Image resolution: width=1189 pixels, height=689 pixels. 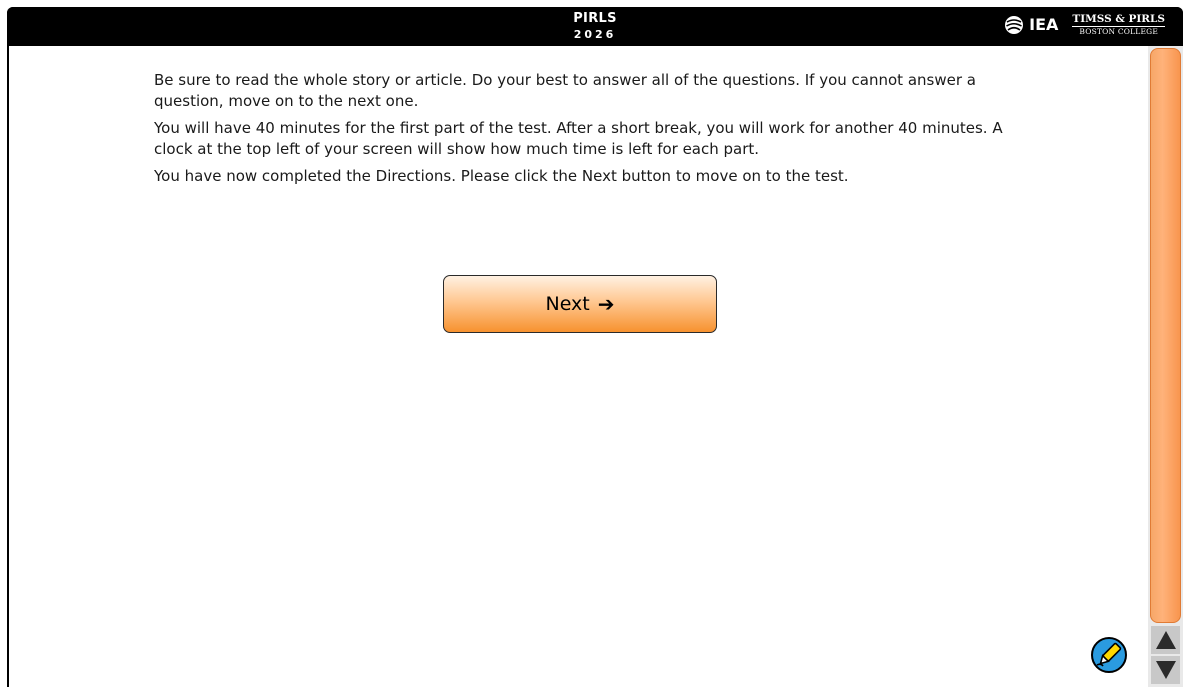 I want to click on triangle-up-icon, so click(x=1165, y=640).